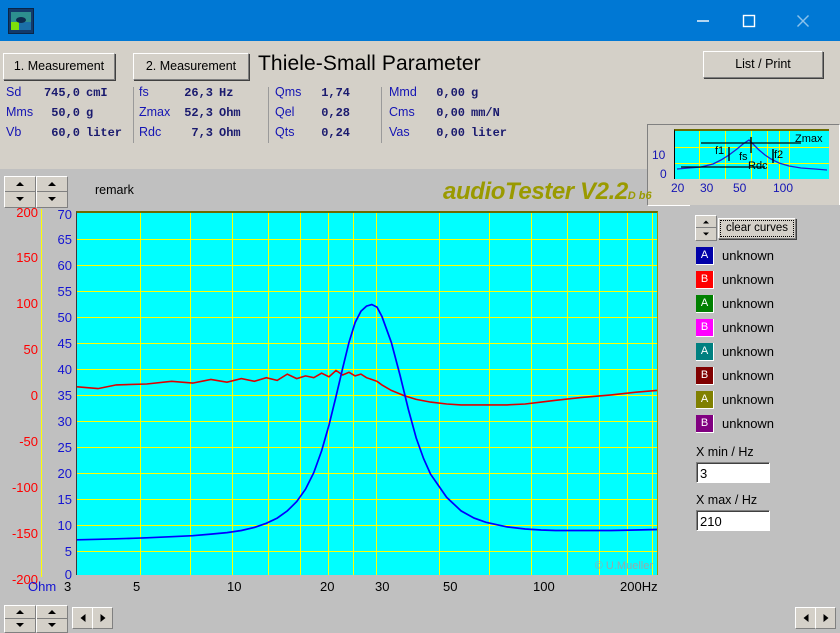 This screenshot has height=633, width=840. Describe the element at coordinates (27, 257) in the screenshot. I see `phase-tick: 150` at that location.